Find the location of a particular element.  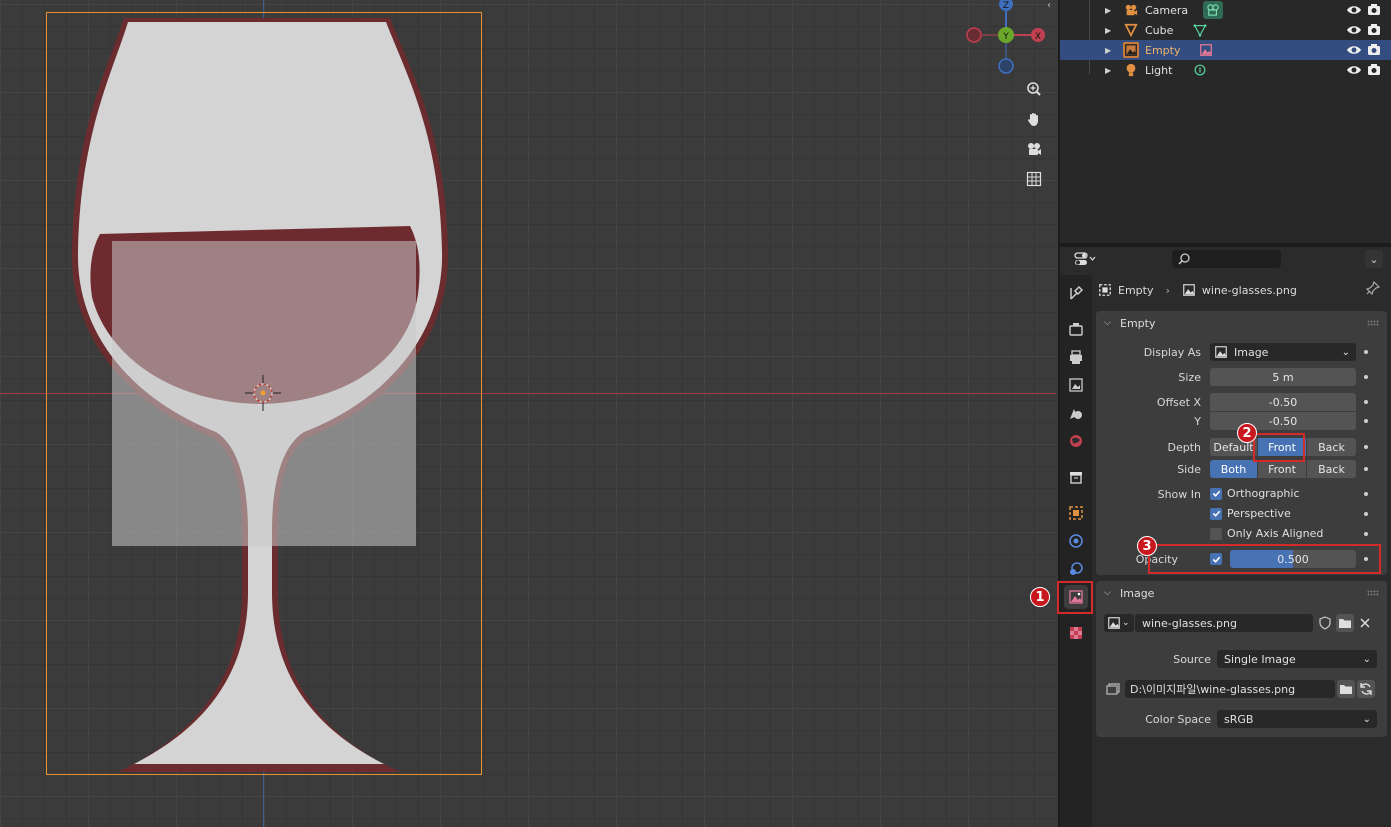

filepath-value: D:\이미지파일\wine-glasses.png is located at coordinates (1213, 689).